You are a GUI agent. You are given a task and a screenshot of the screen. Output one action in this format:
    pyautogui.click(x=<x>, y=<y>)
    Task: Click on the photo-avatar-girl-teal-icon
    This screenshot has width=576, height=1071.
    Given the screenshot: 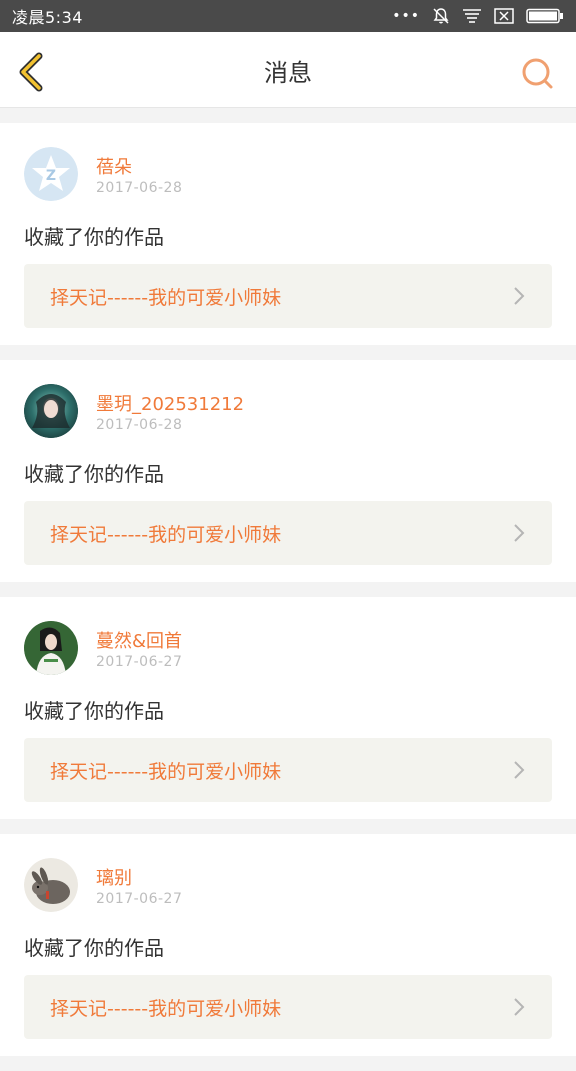 What is the action you would take?
    pyautogui.click(x=51, y=411)
    